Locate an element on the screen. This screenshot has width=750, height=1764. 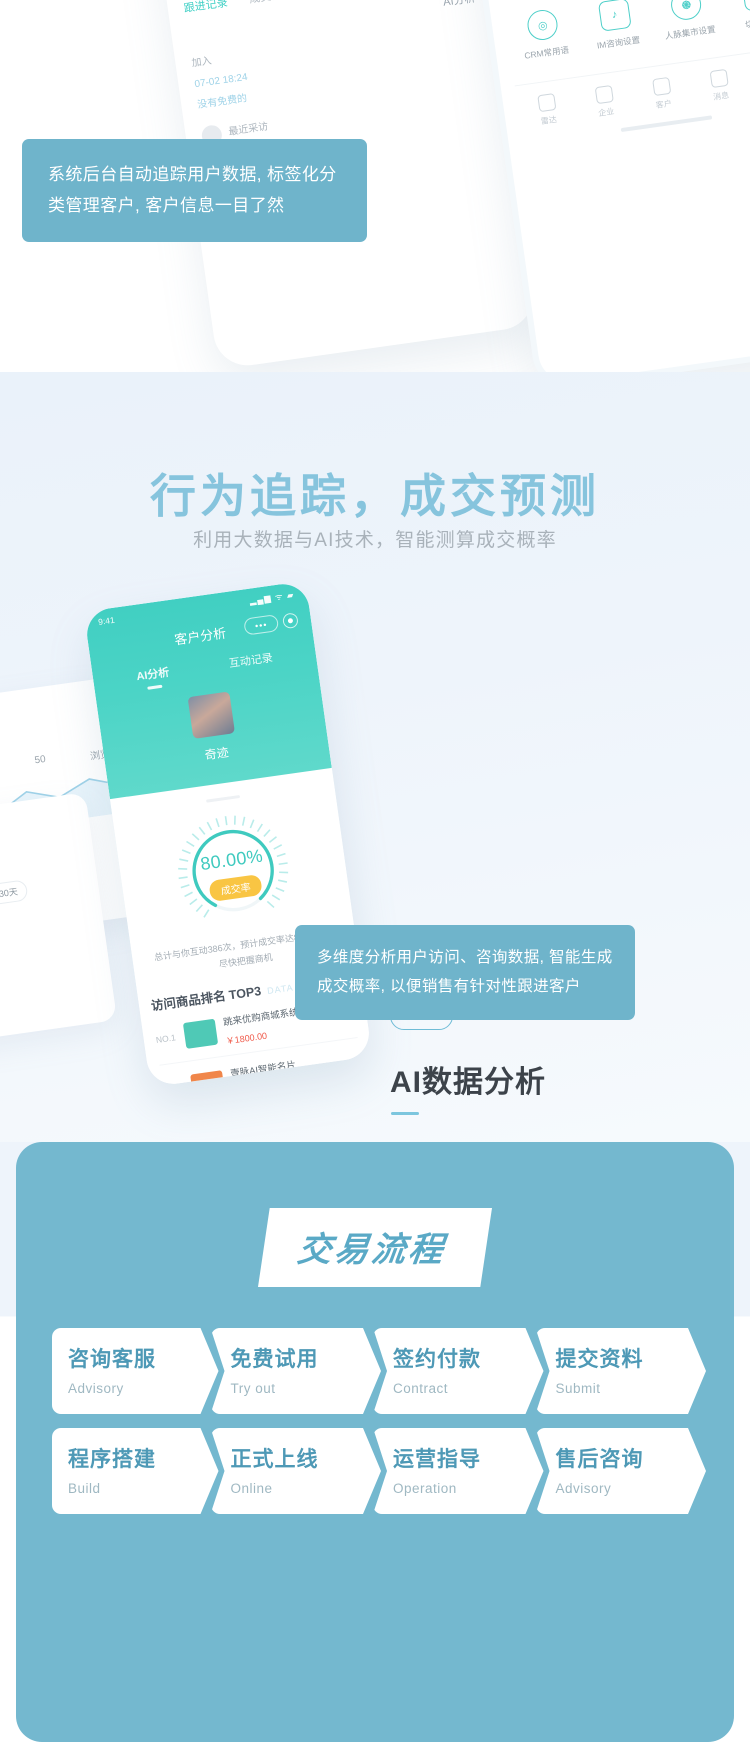
more-dots-icon: ••• is located at coordinates (261, 625).